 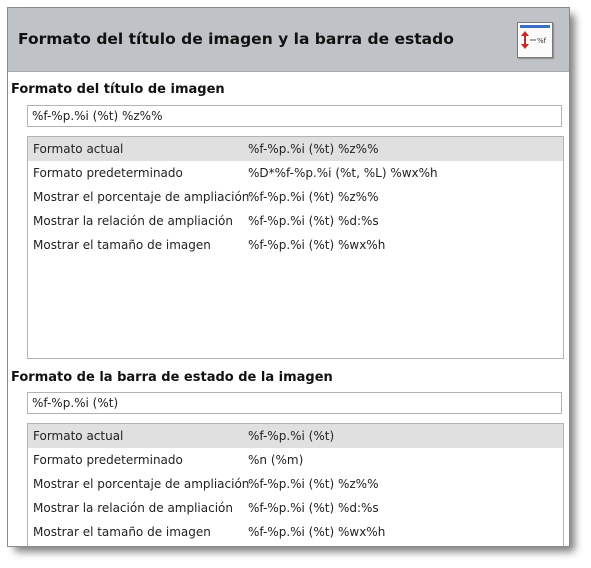 I want to click on help-format-icon: %f, so click(x=535, y=40).